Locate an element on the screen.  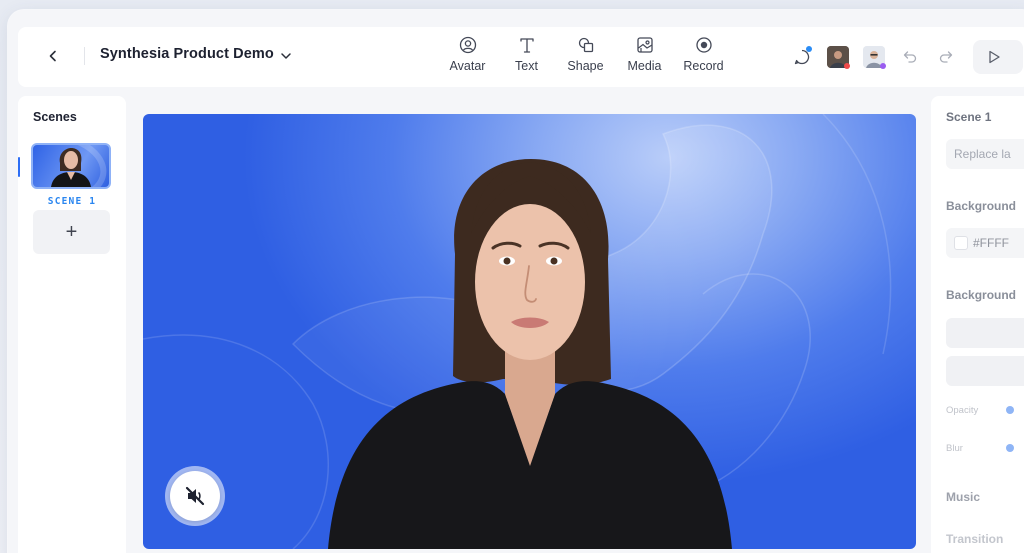
transition-label: Transition is located at coordinates (975, 539).